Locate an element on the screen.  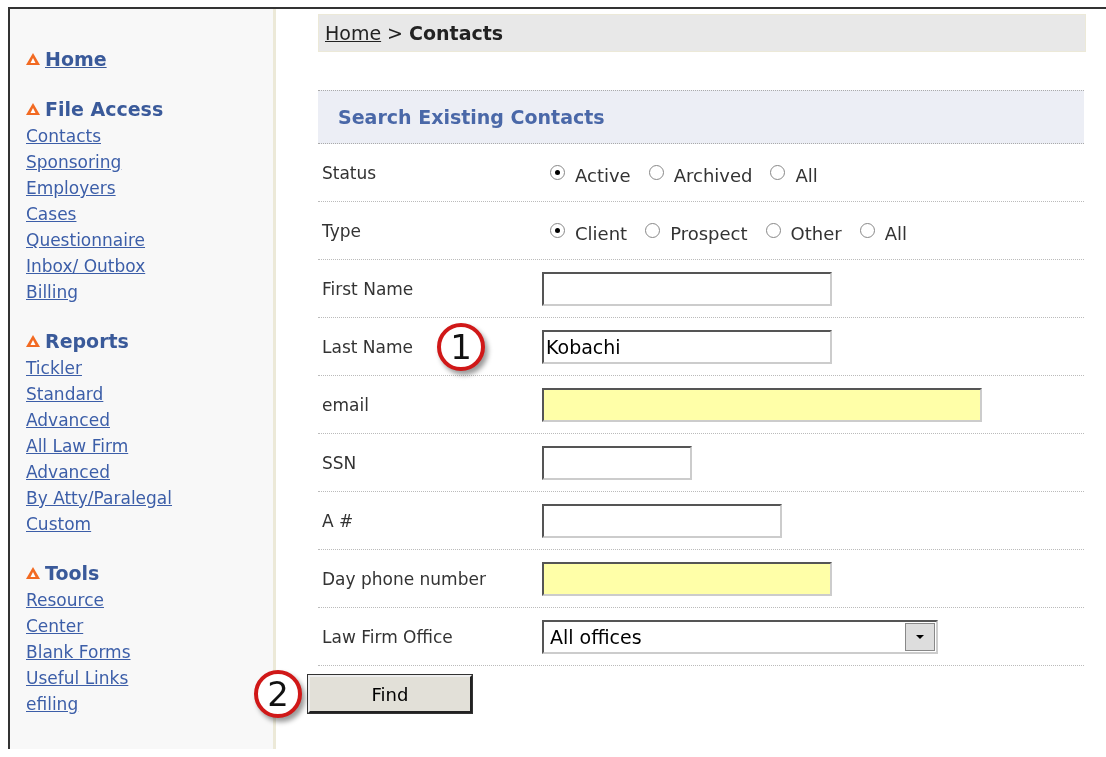
sidebar-link: Center is located at coordinates (55, 626).